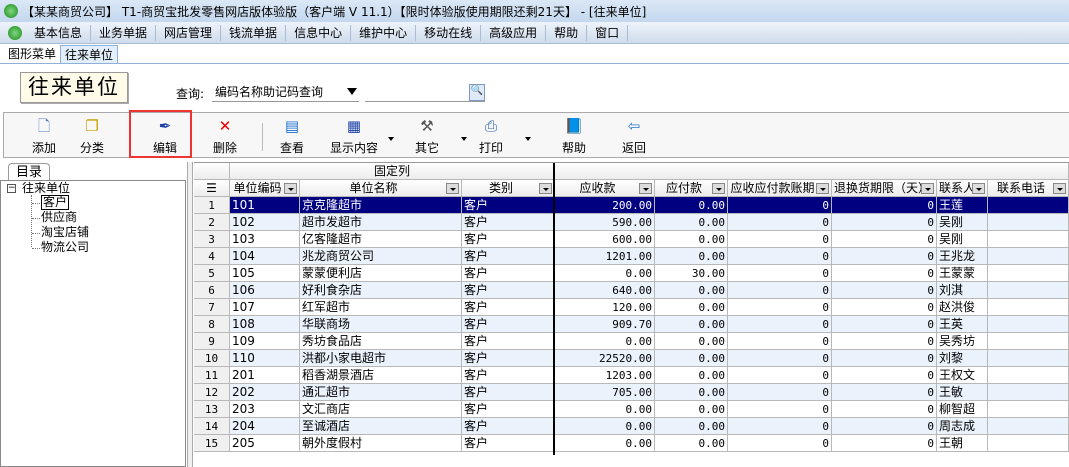  What do you see at coordinates (962, 256) in the screenshot?
I see `grid-cell: 王兆龙` at bounding box center [962, 256].